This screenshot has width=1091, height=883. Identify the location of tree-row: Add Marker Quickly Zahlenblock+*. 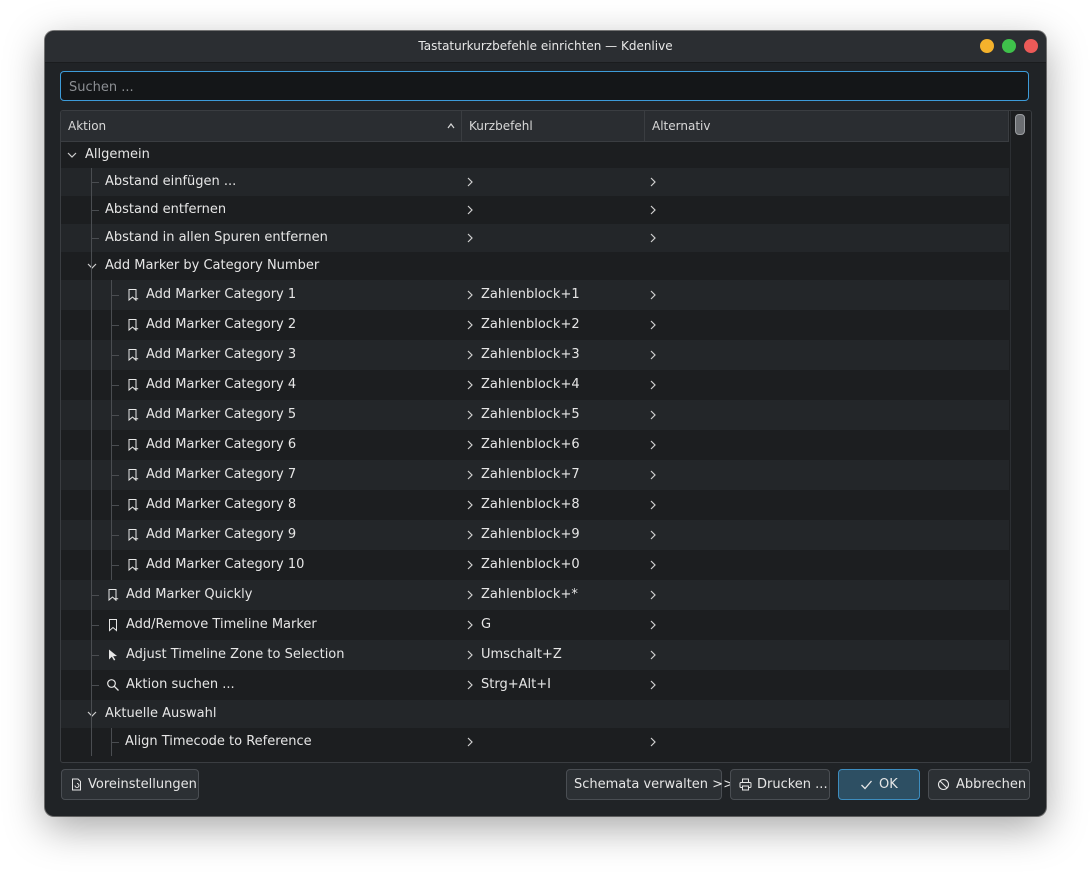
(535, 595).